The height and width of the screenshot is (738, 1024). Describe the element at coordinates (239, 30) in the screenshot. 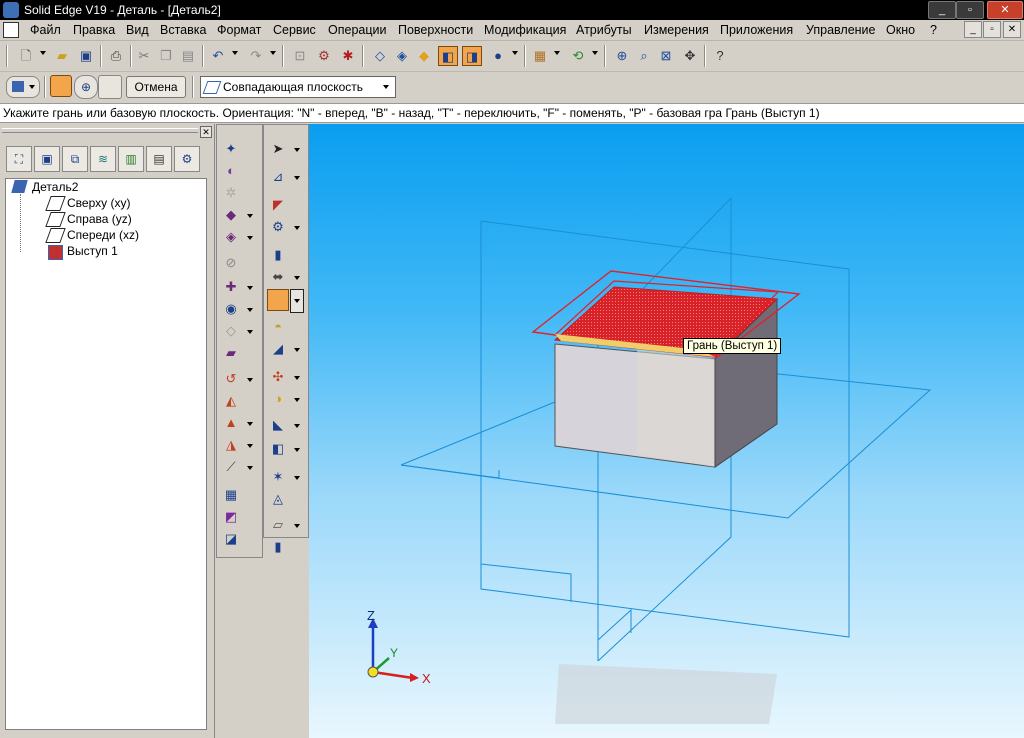

I see `menu-format: Формат` at that location.